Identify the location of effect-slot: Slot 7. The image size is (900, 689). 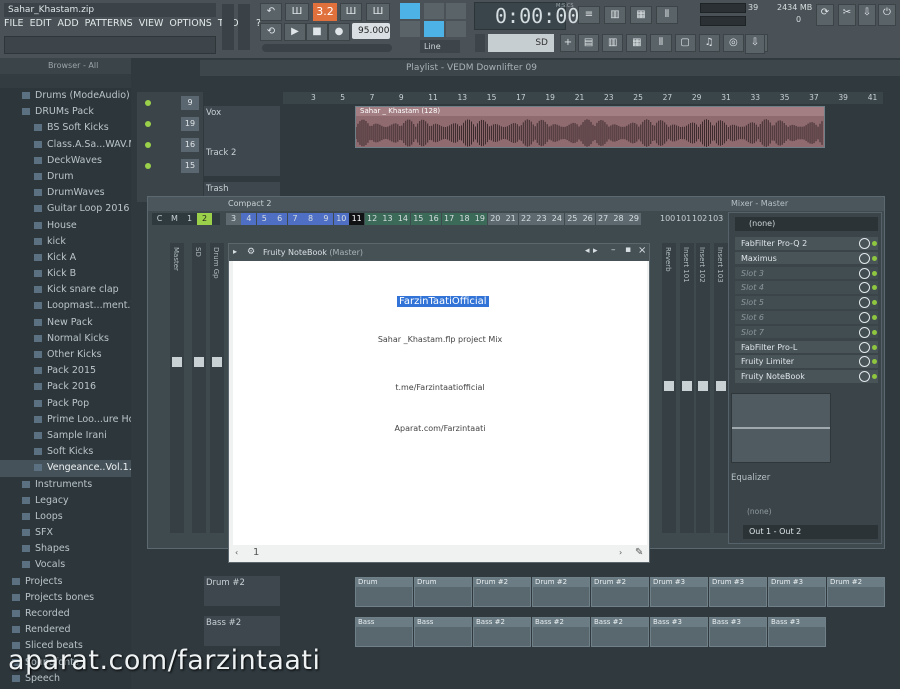
(806, 332).